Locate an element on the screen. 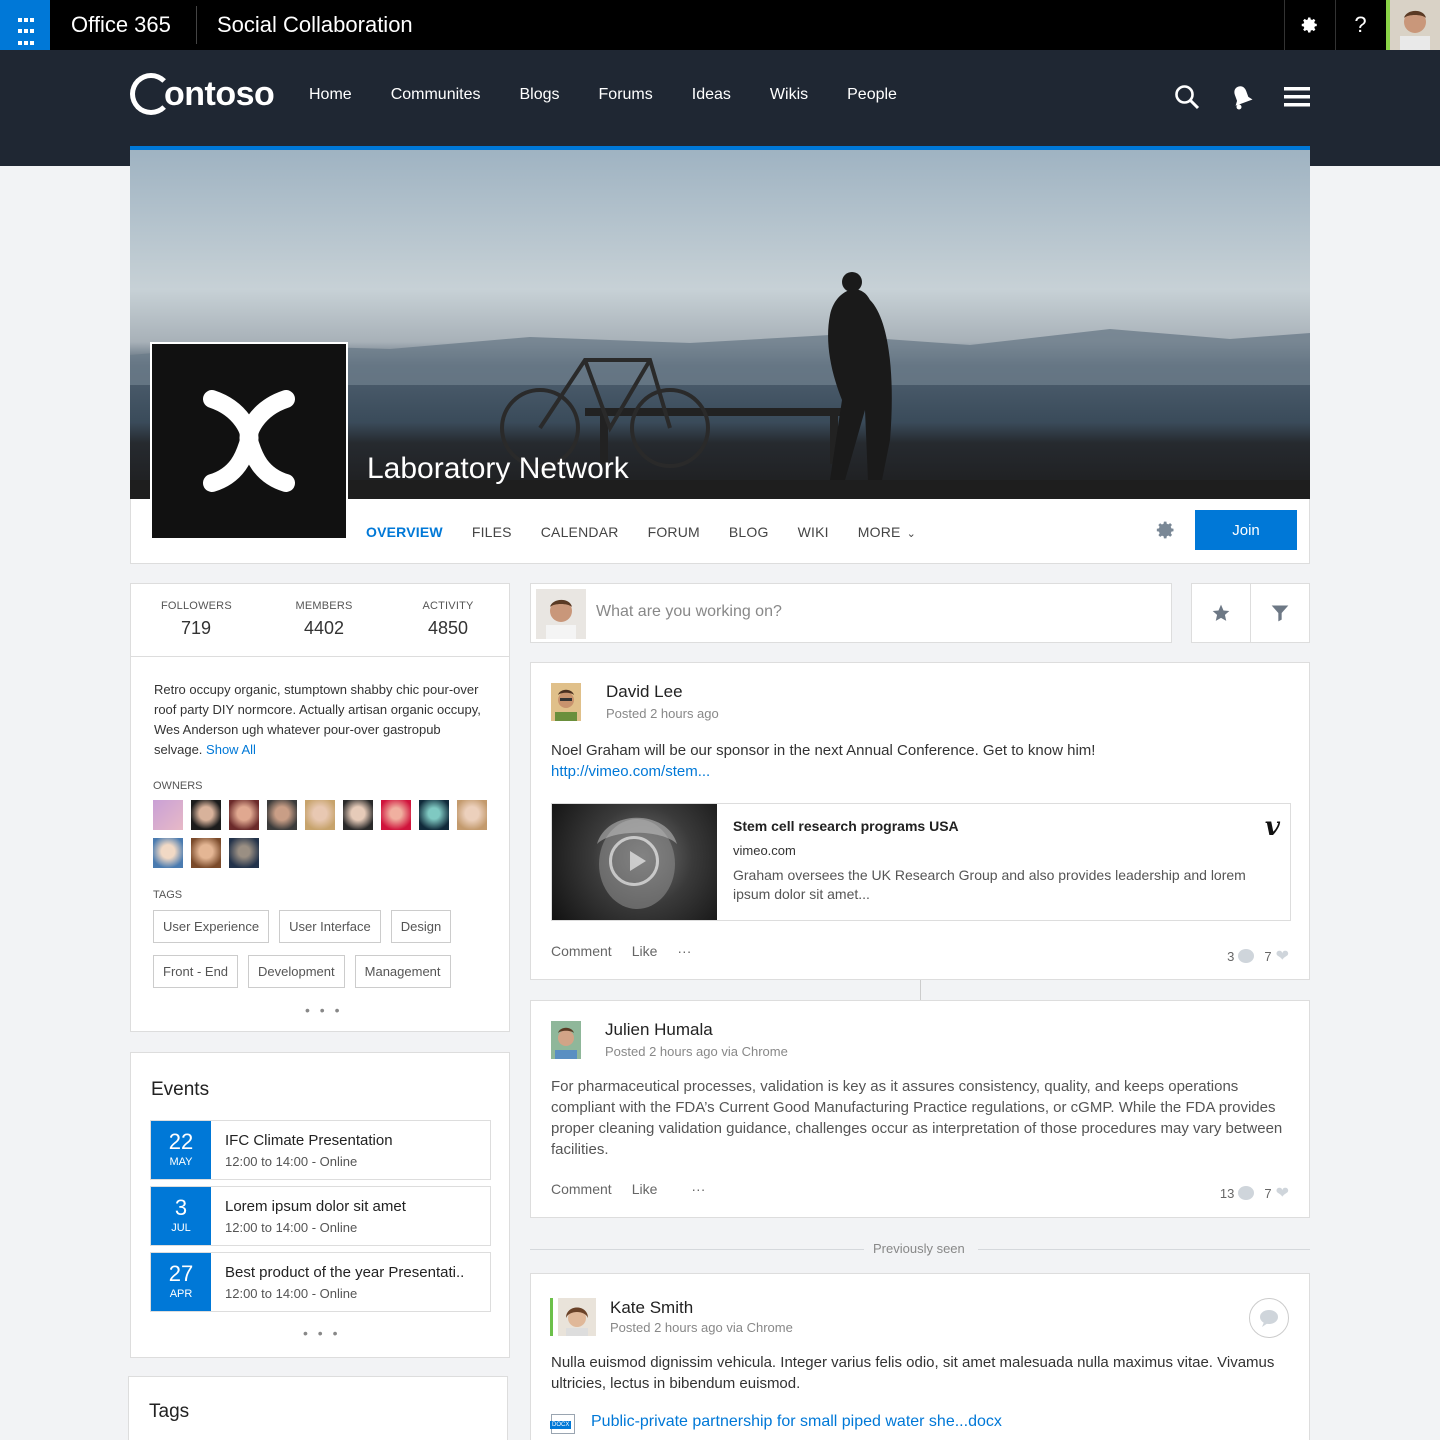  filter-icon is located at coordinates (1280, 613).